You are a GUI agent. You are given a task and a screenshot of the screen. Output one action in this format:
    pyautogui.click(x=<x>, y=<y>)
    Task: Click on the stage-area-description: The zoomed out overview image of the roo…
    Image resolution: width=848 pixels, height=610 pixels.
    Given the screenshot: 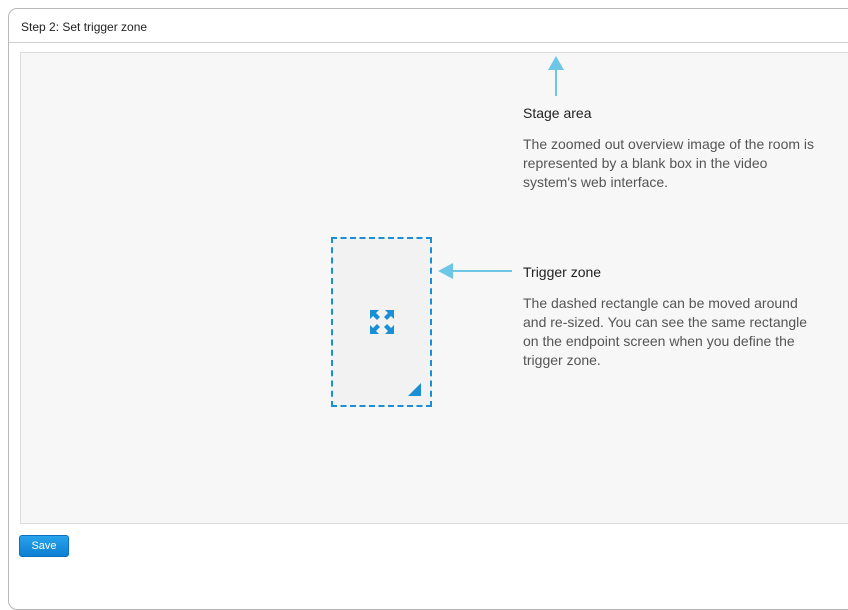 What is the action you would take?
    pyautogui.click(x=669, y=163)
    